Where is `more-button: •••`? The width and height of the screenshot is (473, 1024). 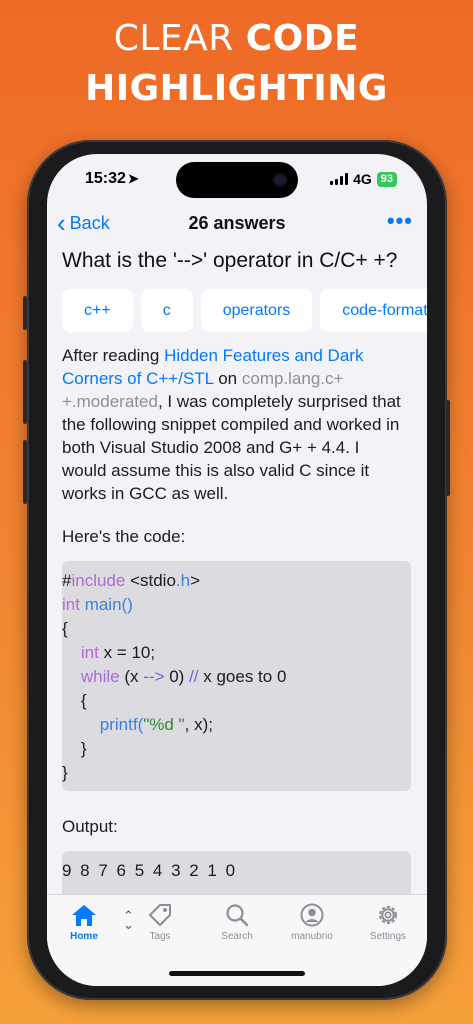 more-button: ••• is located at coordinates (400, 221).